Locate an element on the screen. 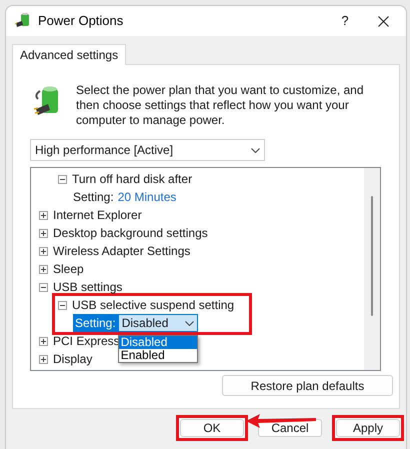 This screenshot has width=410, height=449. tree-item: Display is located at coordinates (72, 359).